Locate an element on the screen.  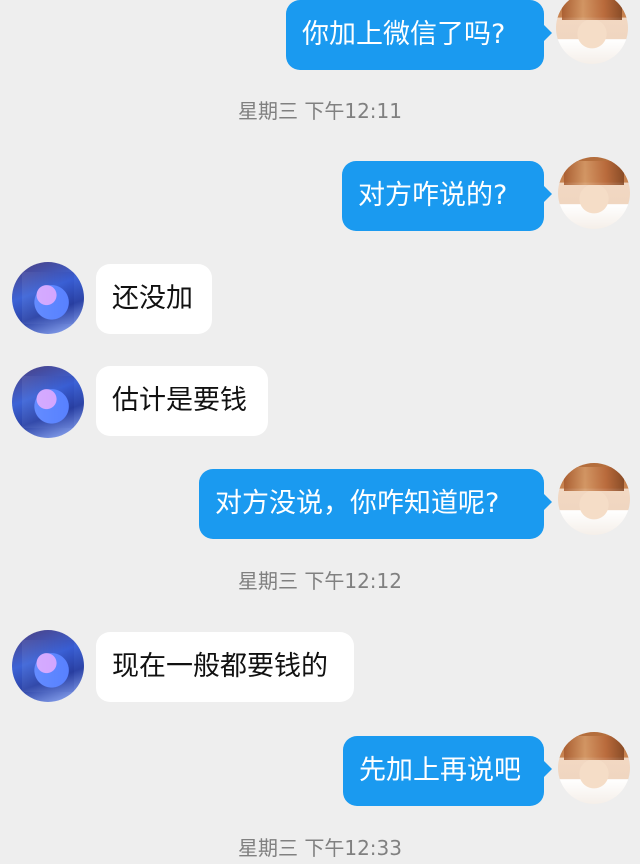
message-outgoing: 你加上微信了吗? is located at coordinates (463, 35).